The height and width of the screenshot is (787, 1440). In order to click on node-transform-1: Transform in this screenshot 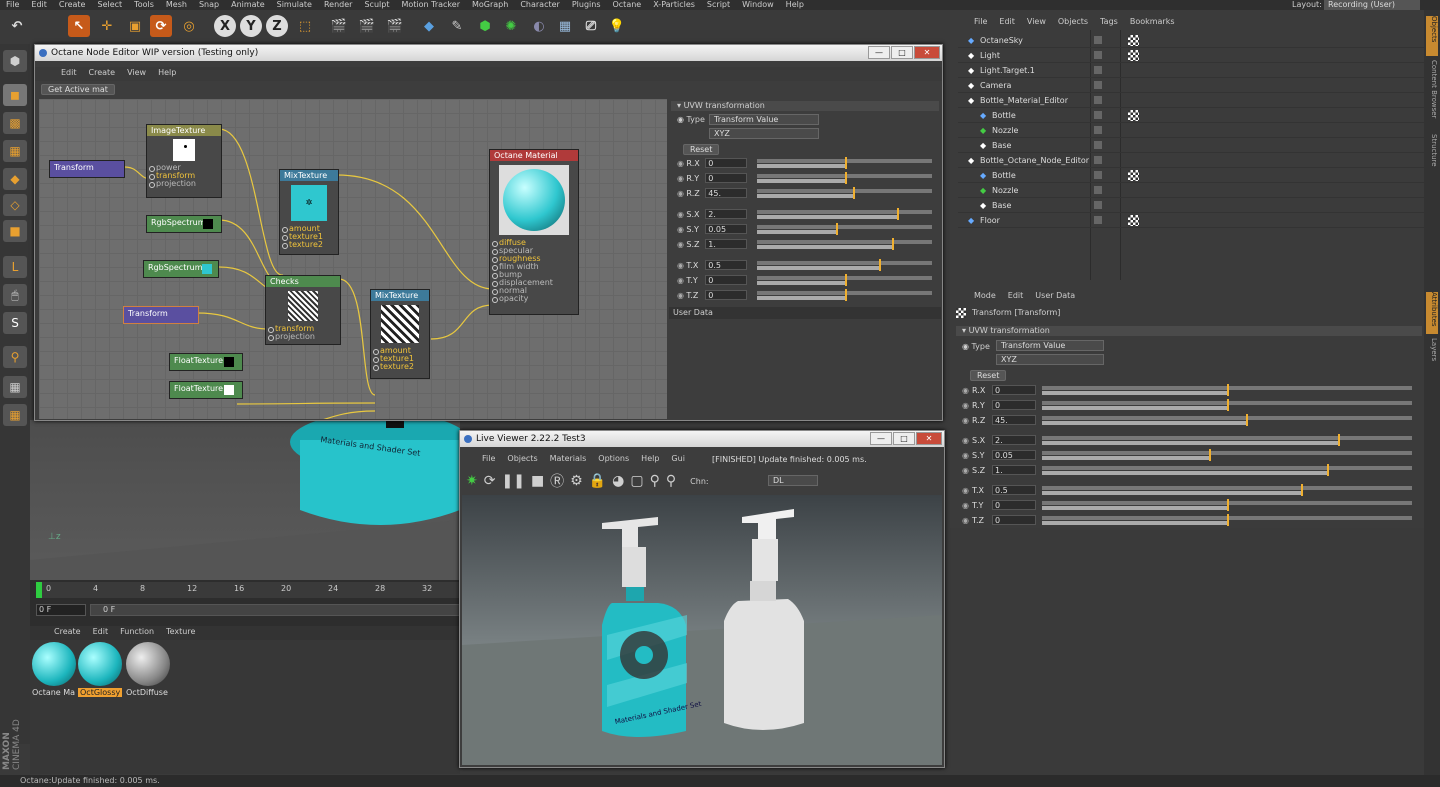, I will do `click(87, 169)`.